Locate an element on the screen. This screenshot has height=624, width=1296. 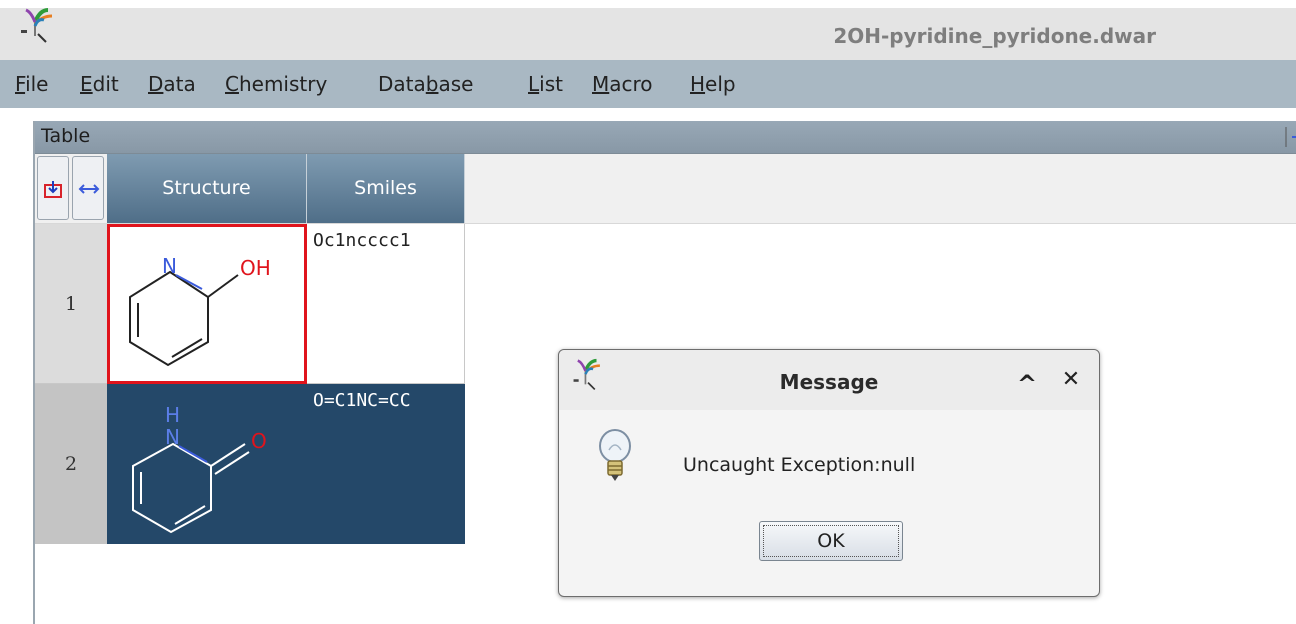
horizontal-arrows-icon is located at coordinates (89, 189).